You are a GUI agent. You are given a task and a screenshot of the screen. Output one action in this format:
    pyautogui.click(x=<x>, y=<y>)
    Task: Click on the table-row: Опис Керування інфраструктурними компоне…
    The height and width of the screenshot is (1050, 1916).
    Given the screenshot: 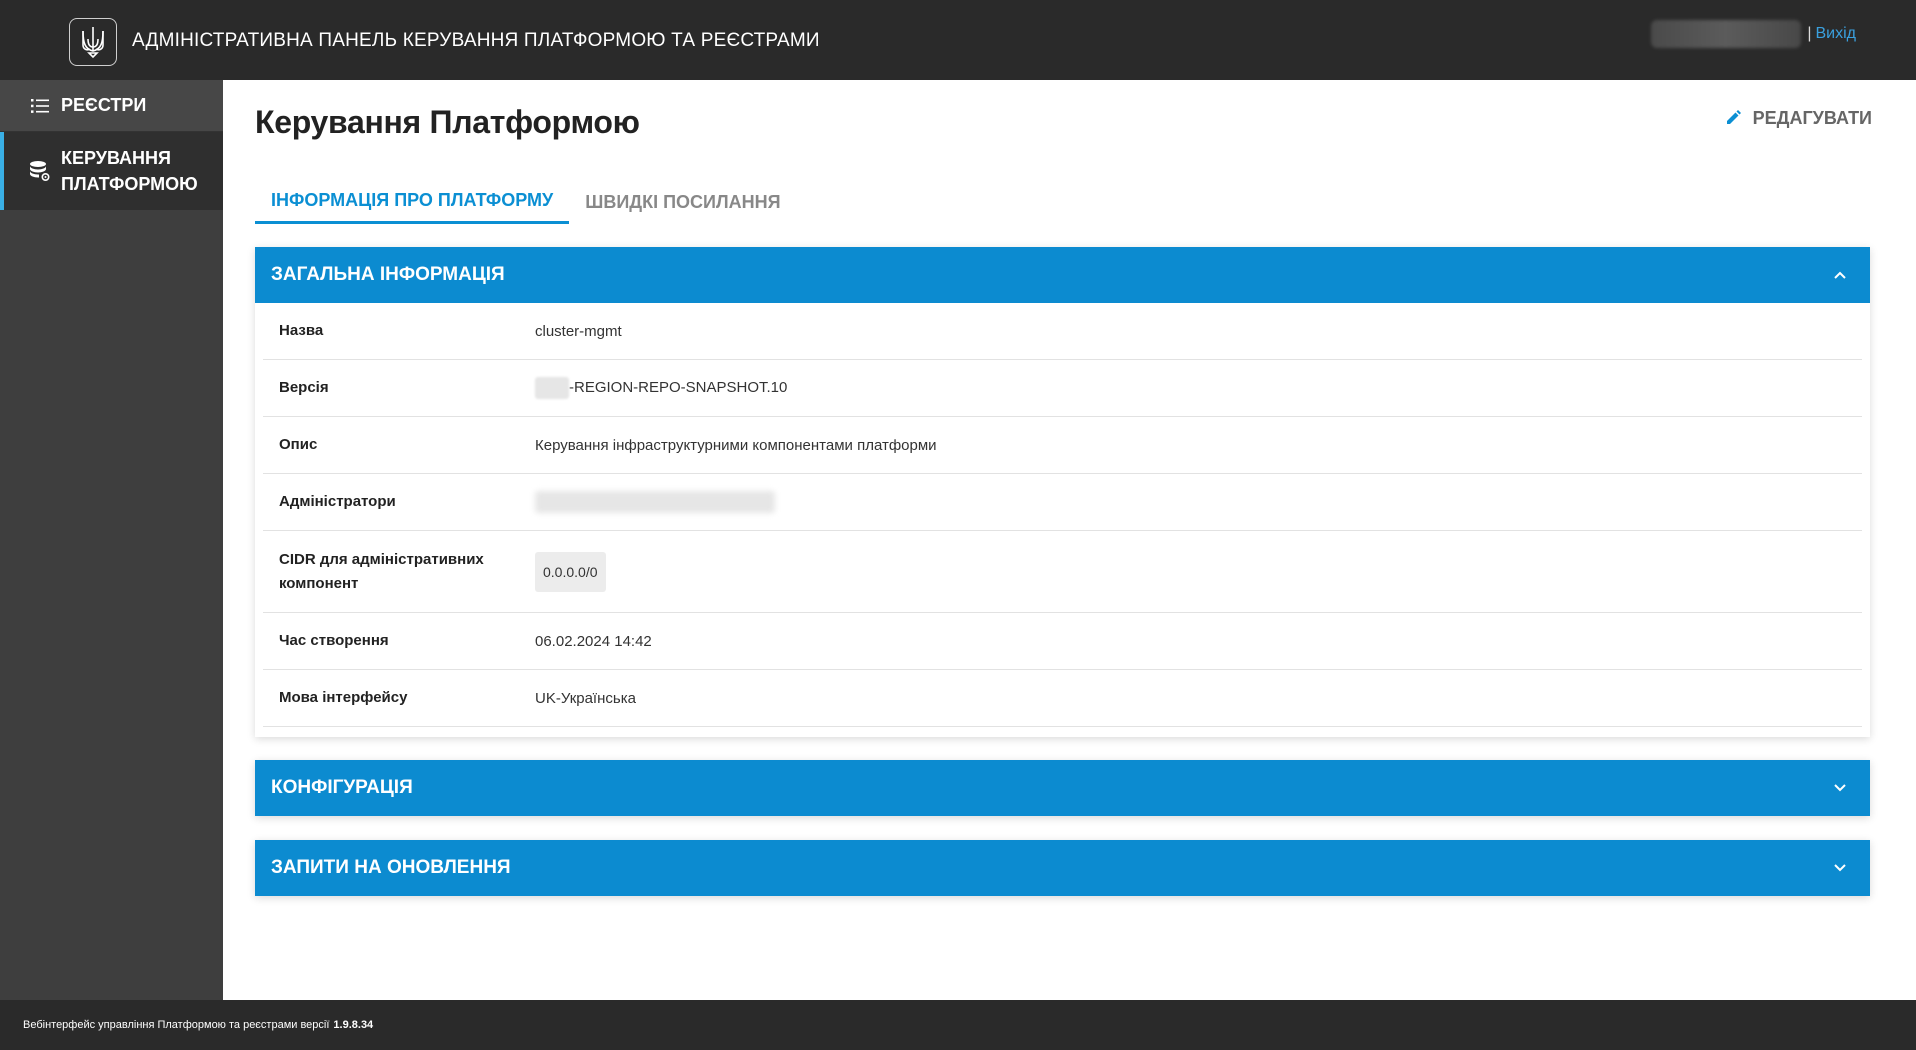 What is the action you would take?
    pyautogui.click(x=1062, y=445)
    